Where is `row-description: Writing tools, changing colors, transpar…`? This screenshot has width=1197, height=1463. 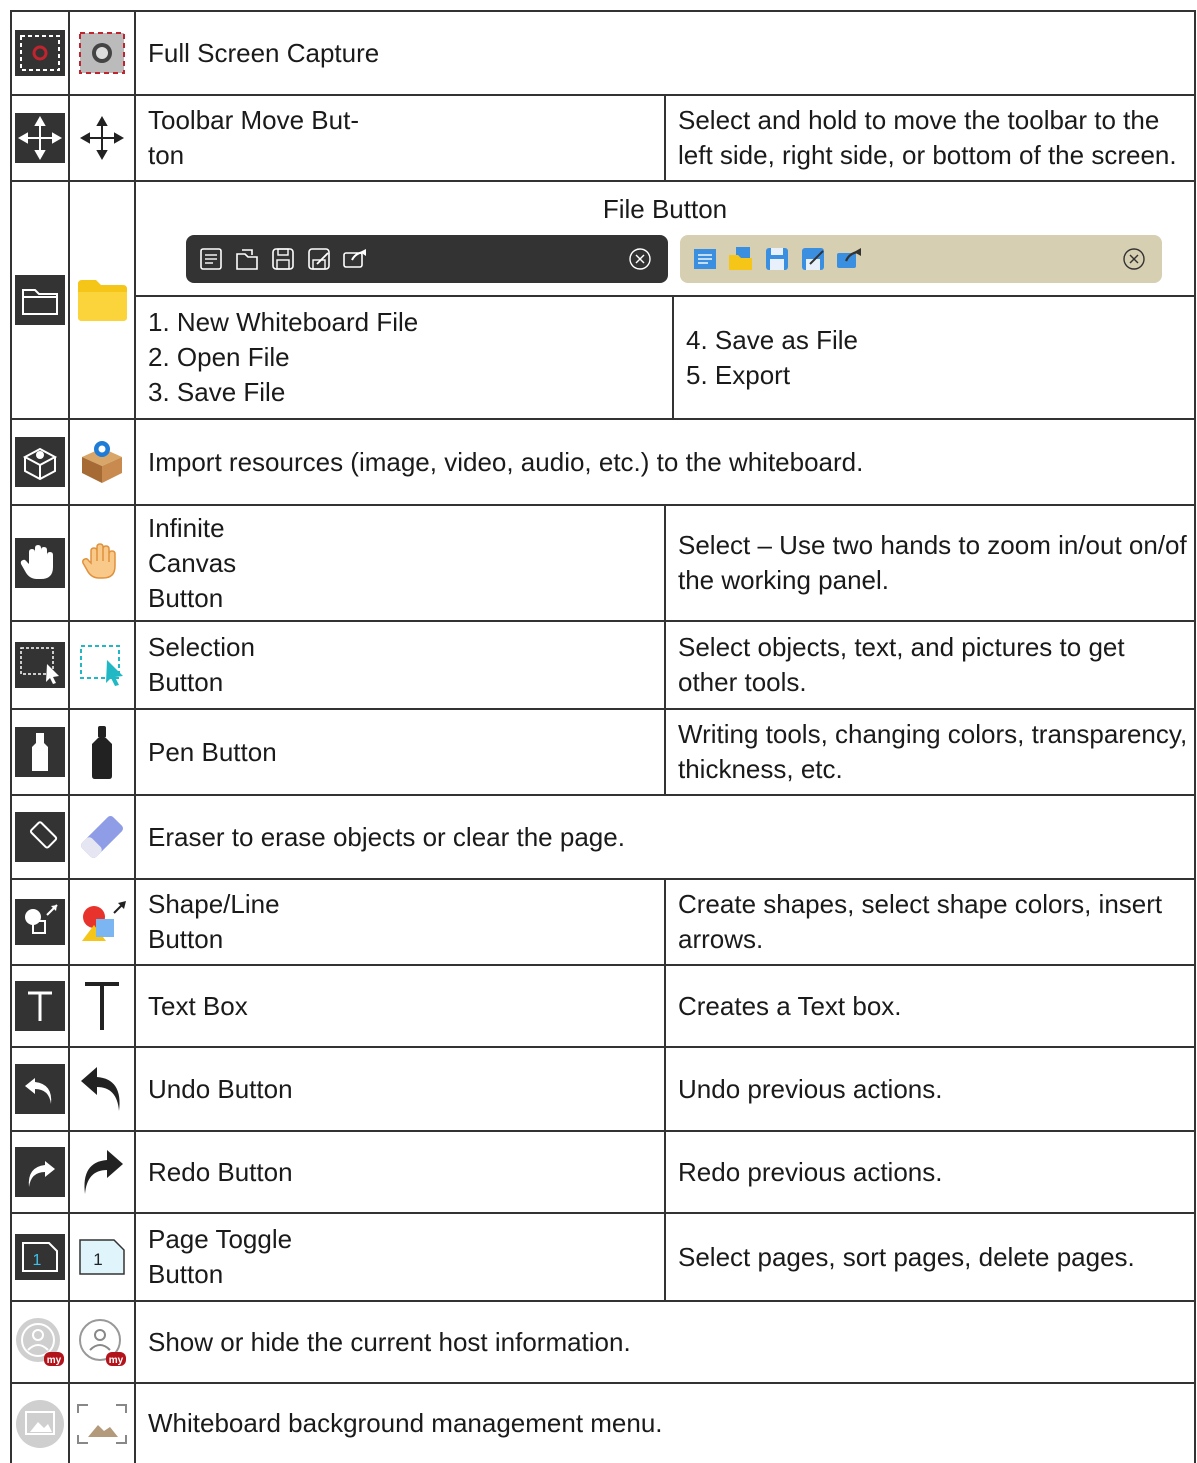
row-description: Writing tools, changing colors, transpar… is located at coordinates (930, 752).